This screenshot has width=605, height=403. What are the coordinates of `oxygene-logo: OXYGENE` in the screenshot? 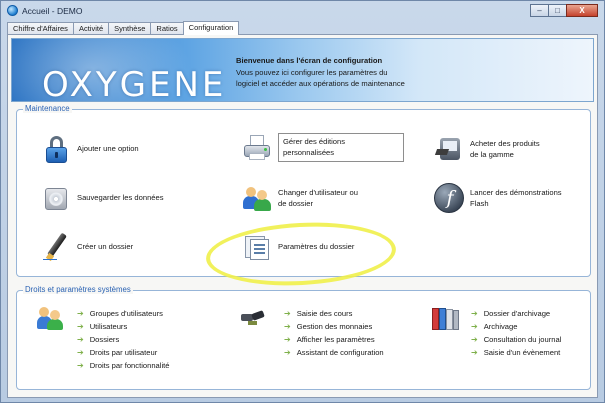 It's located at (134, 83).